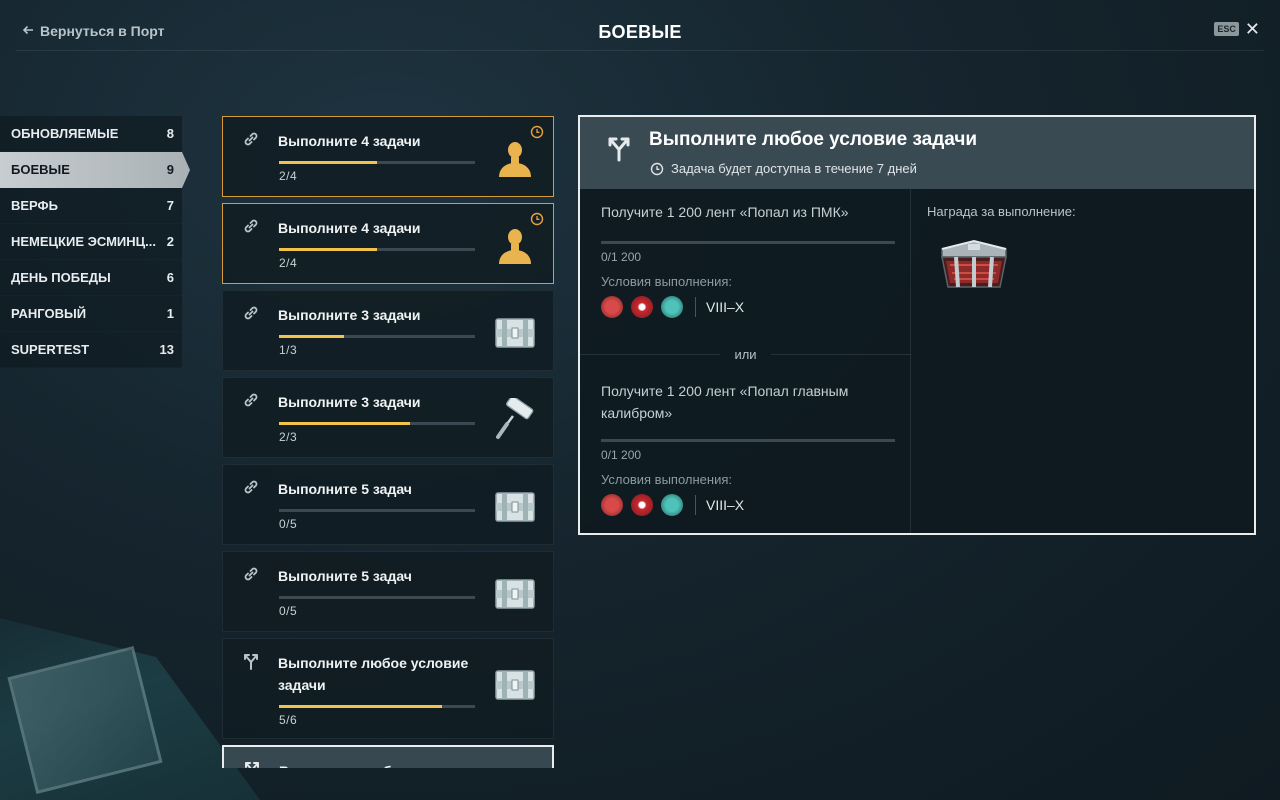 This screenshot has height=800, width=1280. Describe the element at coordinates (1083, 361) in the screenshot. I see `reward-column: Награда за выполнение:` at that location.